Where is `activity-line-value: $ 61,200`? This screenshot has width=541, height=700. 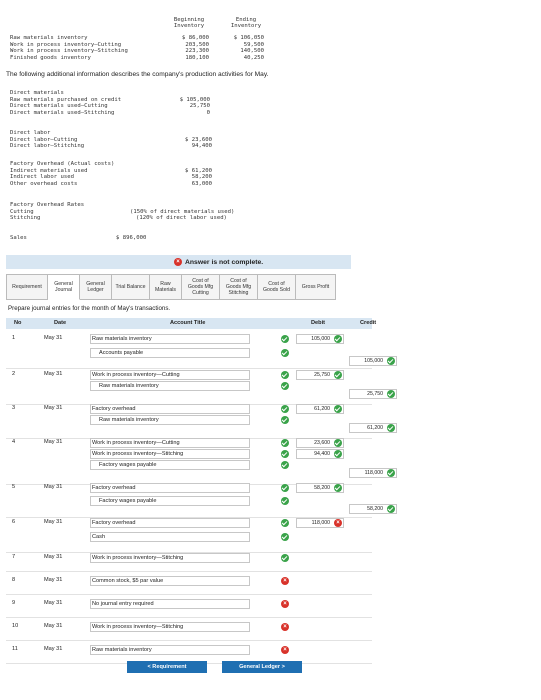
activity-line-value: $ 61,200 is located at coordinates (198, 170).